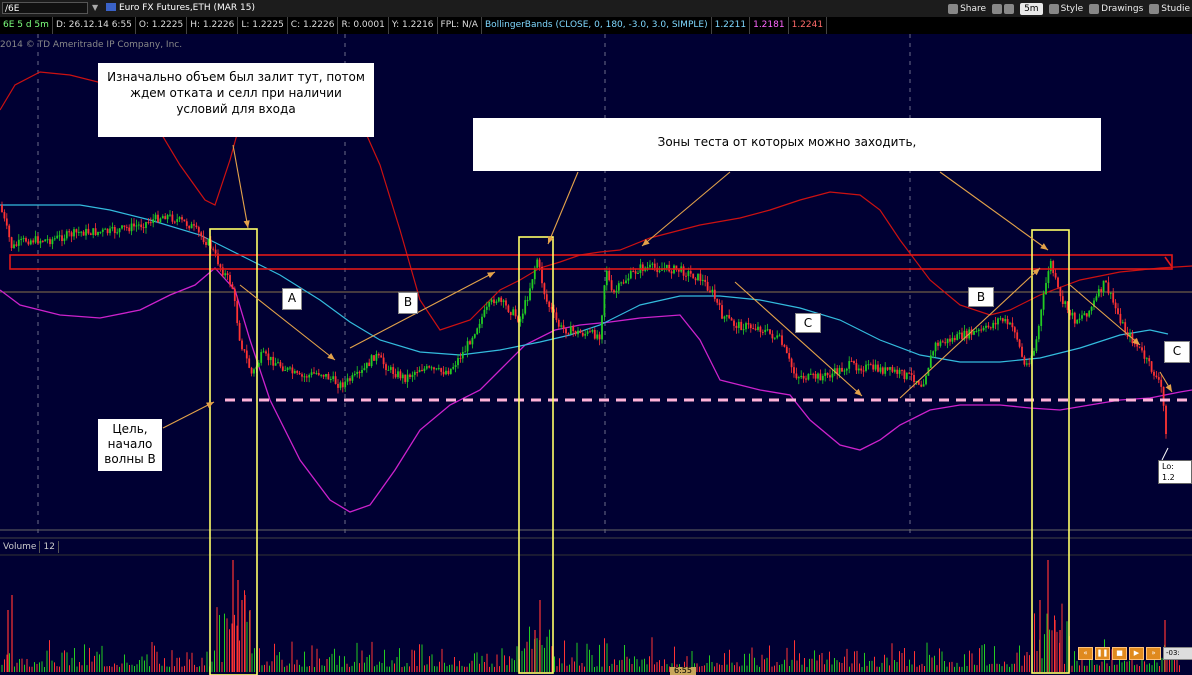  I want to click on pause-icon: ❚❚, so click(1102, 653).